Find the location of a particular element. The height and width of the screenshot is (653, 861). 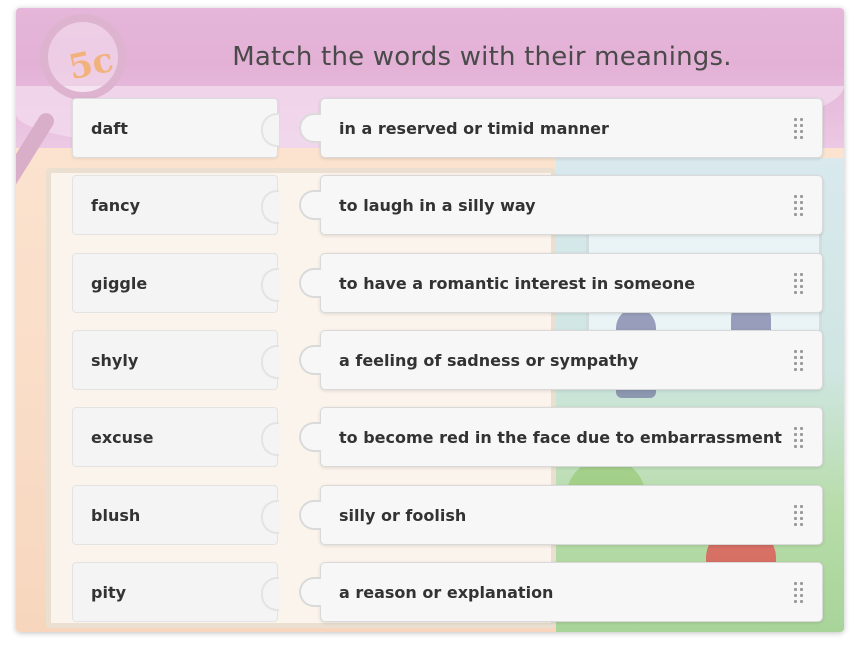

word-label: excuse is located at coordinates (122, 437).